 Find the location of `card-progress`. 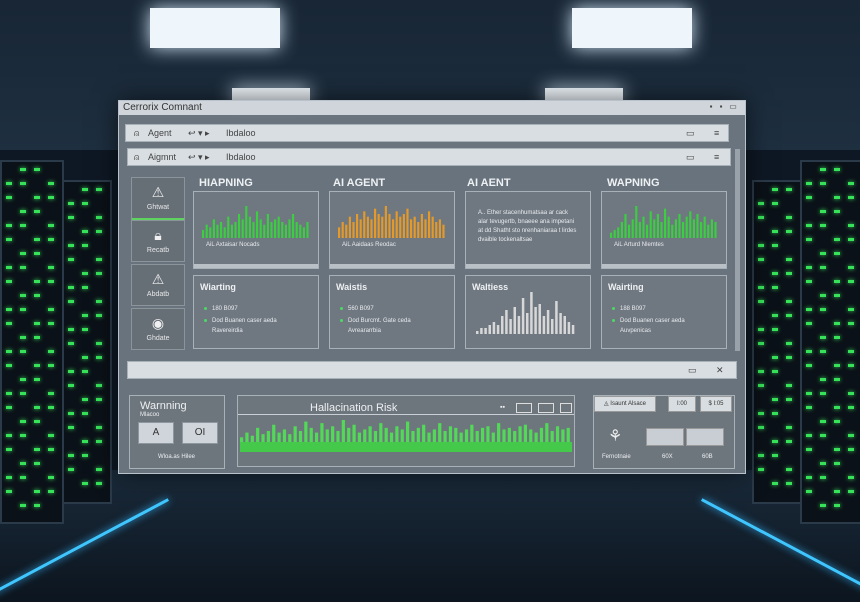

card-progress is located at coordinates (256, 266).